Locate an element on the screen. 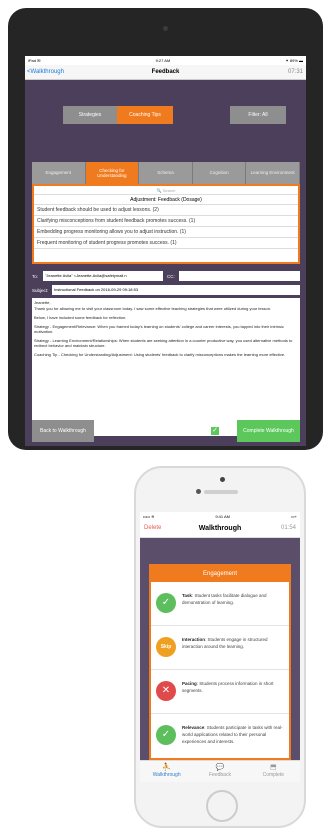 This screenshot has width=331, height=833. status-signal: ••••• ≋ is located at coordinates (149, 516).